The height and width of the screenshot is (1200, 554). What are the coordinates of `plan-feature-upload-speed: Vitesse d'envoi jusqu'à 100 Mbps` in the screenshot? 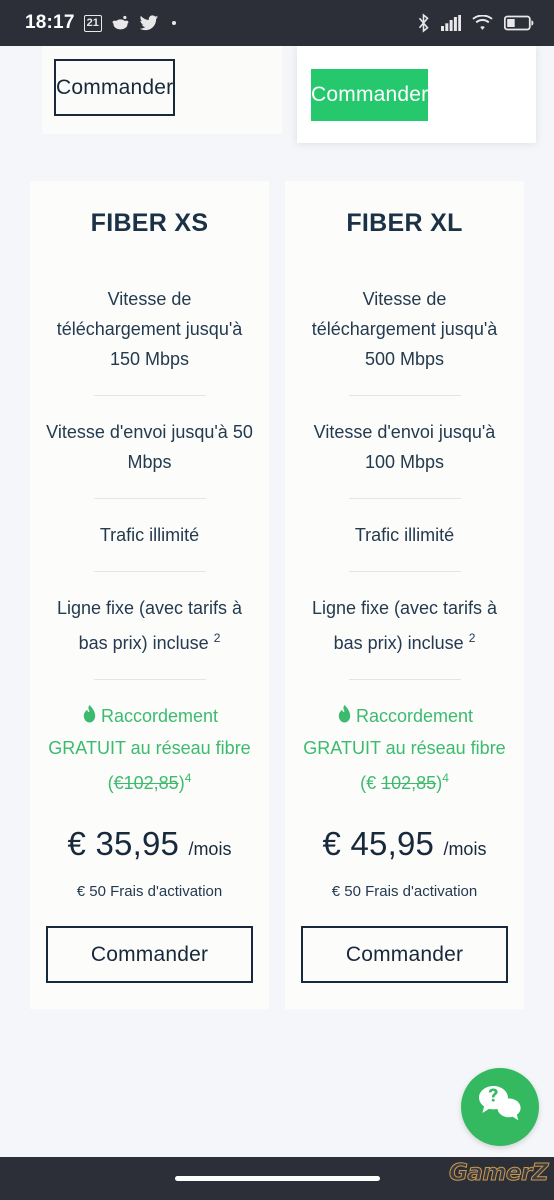 It's located at (404, 447).